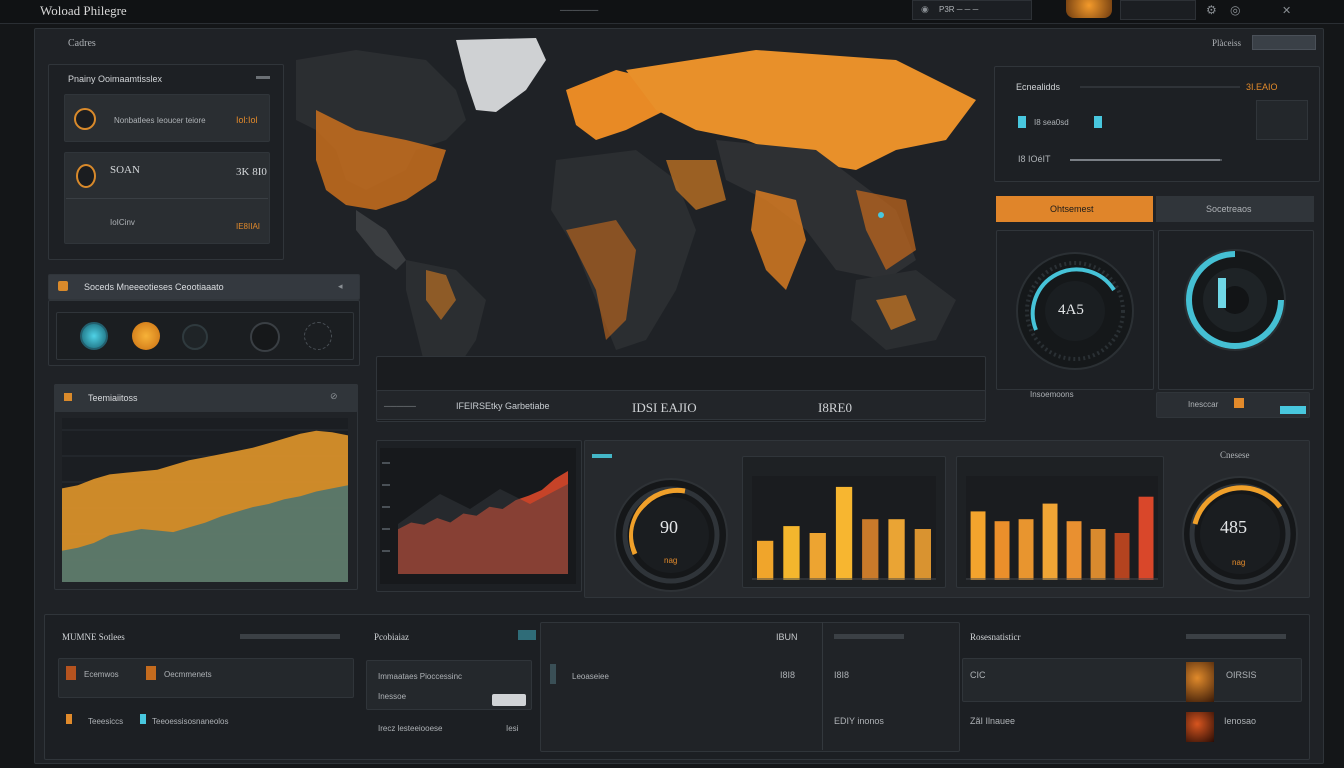  I want to click on search-text: P3R ─ ─ ─, so click(959, 9).